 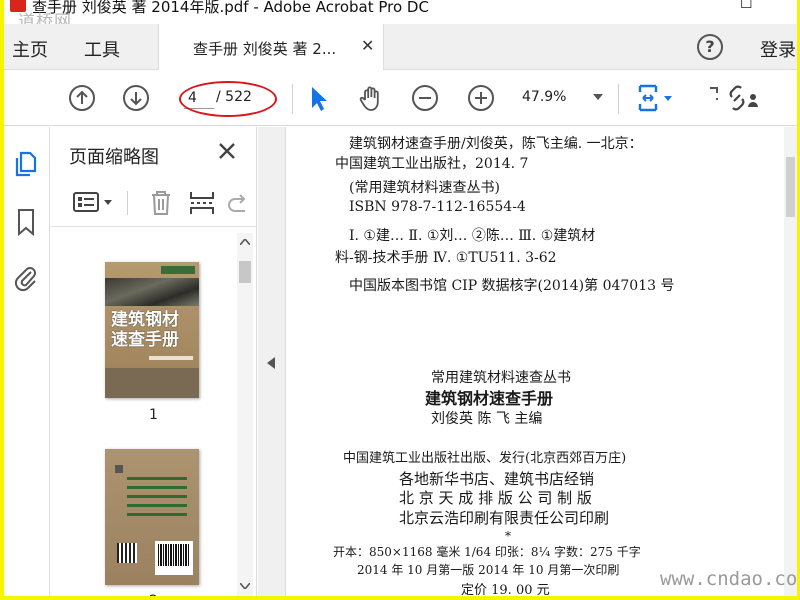 What do you see at coordinates (238, 203) in the screenshot?
I see `rotate-page-icon` at bounding box center [238, 203].